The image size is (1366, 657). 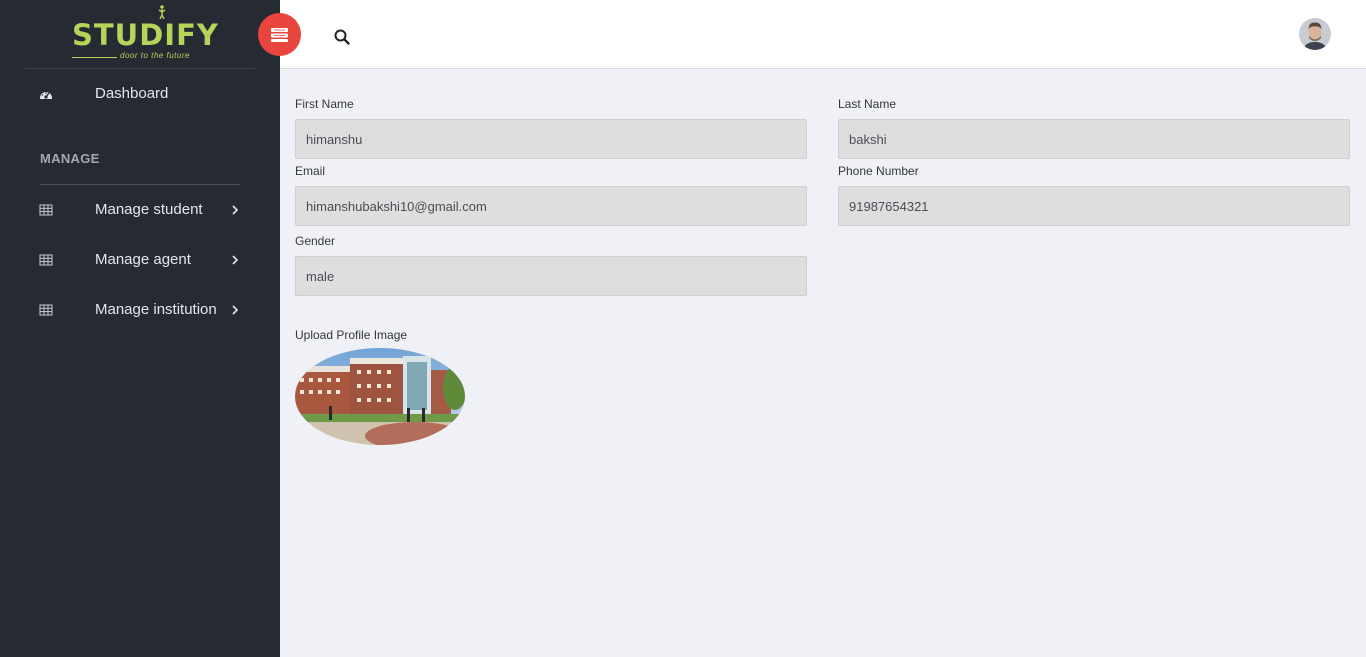 What do you see at coordinates (162, 12) in the screenshot?
I see `logo-figure-icon` at bounding box center [162, 12].